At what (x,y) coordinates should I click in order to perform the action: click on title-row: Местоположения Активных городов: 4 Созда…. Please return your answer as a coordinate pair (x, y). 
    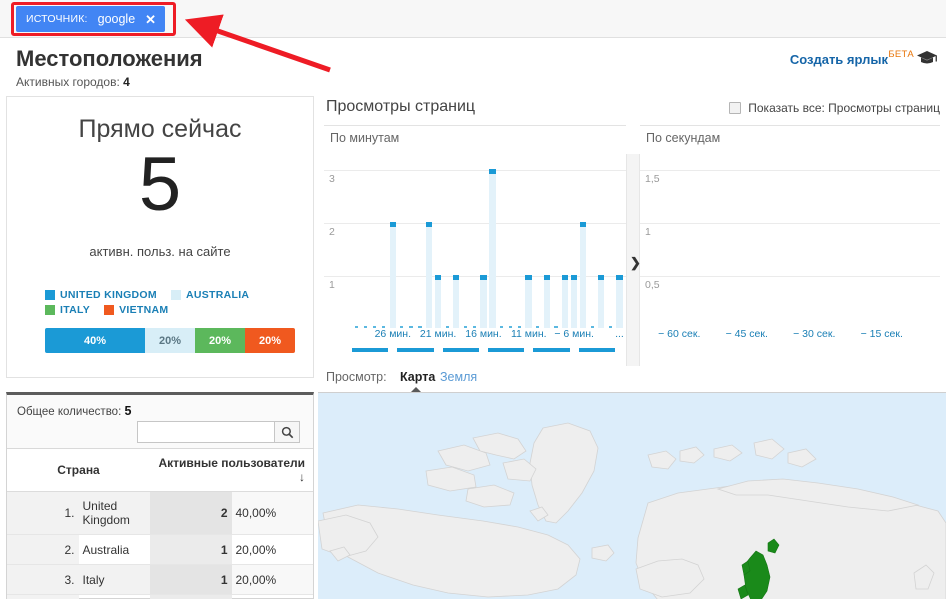
    Looking at the image, I should click on (473, 64).